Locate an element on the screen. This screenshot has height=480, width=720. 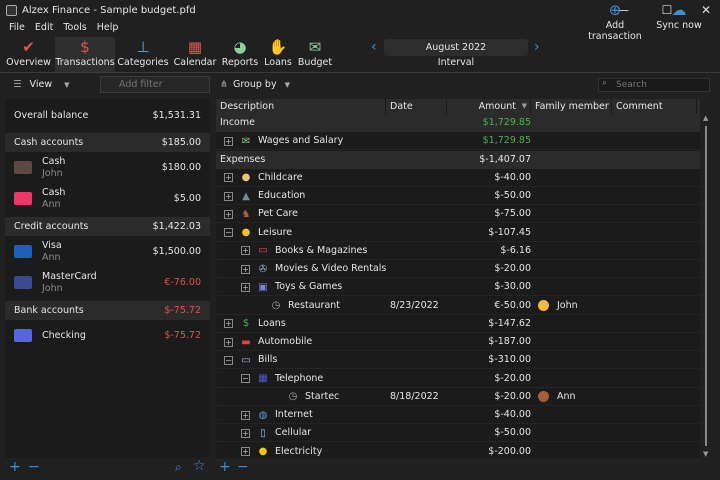
group-by-button: ⋔ Group by ▼ is located at coordinates (255, 84).